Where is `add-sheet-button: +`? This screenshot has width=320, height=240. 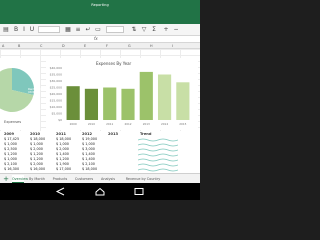
add-sheet-button: + is located at coordinates (6, 179).